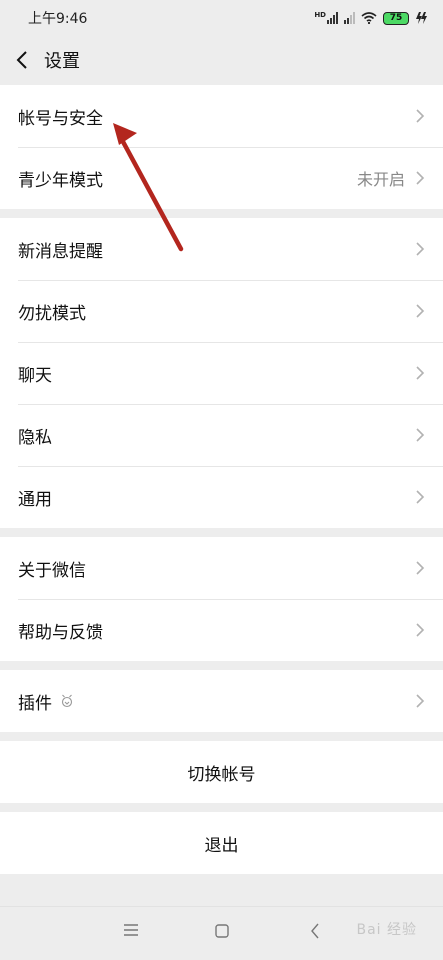 The width and height of the screenshot is (443, 960). Describe the element at coordinates (221, 435) in the screenshot. I see `settings-item-privacy: 隐私` at that location.